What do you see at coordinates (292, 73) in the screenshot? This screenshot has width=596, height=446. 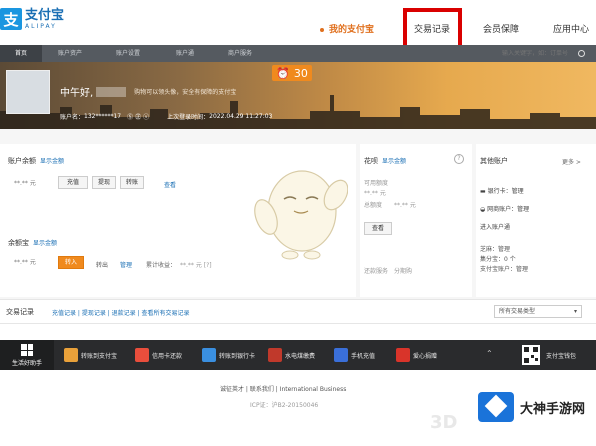 I see `timer-badge: ⏰ 30` at bounding box center [292, 73].